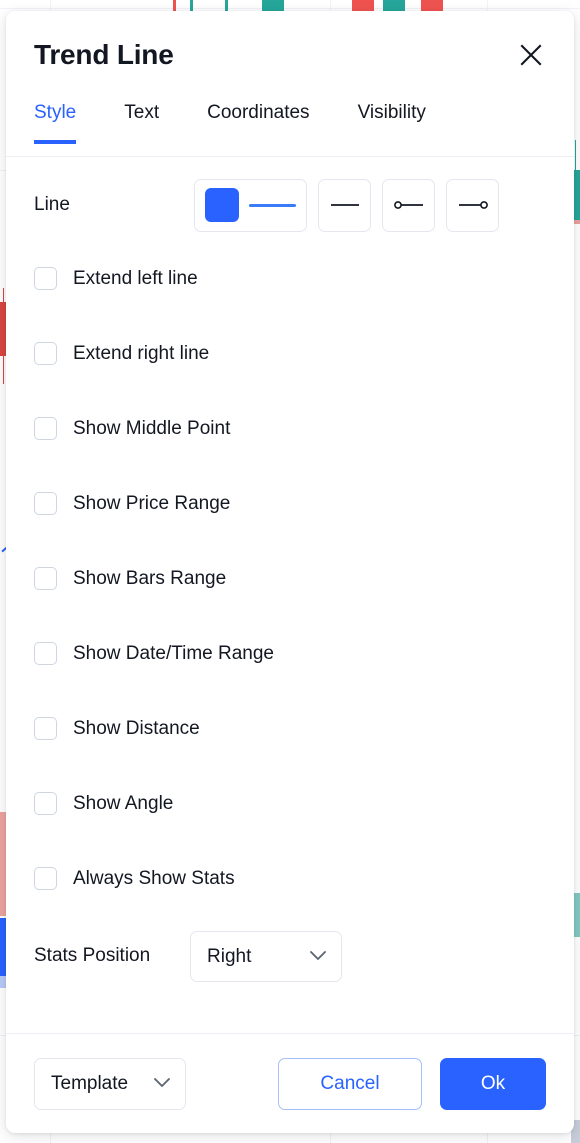 This screenshot has width=580, height=1143. I want to click on line-cap-right-circle-button, so click(472, 205).